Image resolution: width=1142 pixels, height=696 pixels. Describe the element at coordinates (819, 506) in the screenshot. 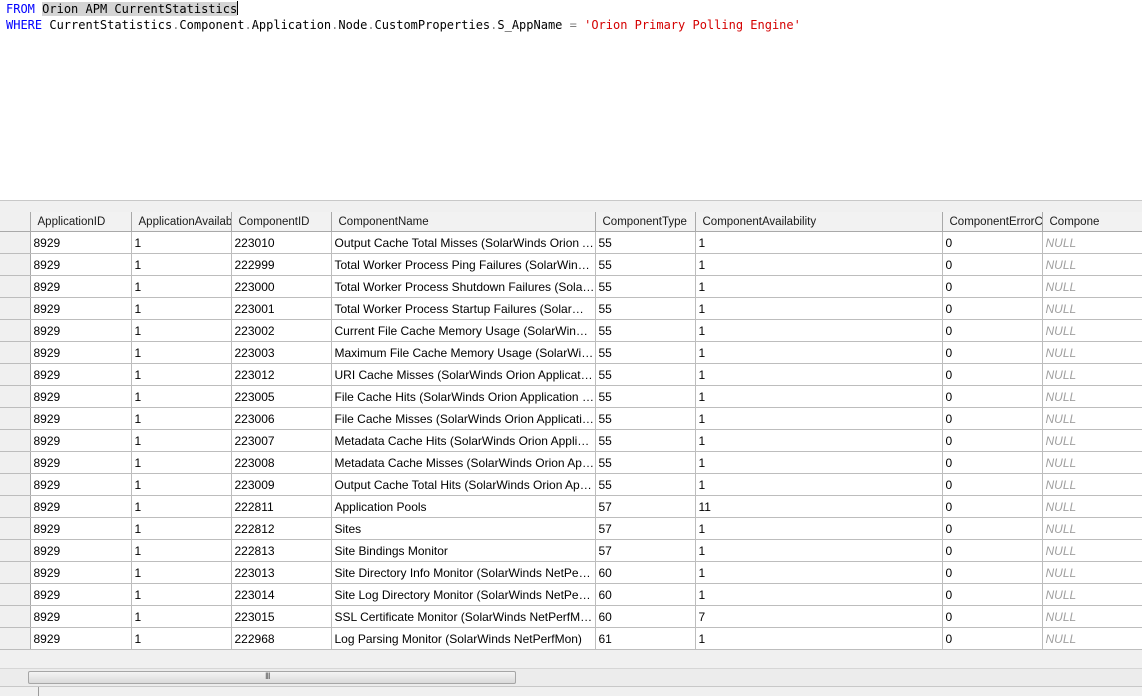

I see `table-cell: 11` at that location.